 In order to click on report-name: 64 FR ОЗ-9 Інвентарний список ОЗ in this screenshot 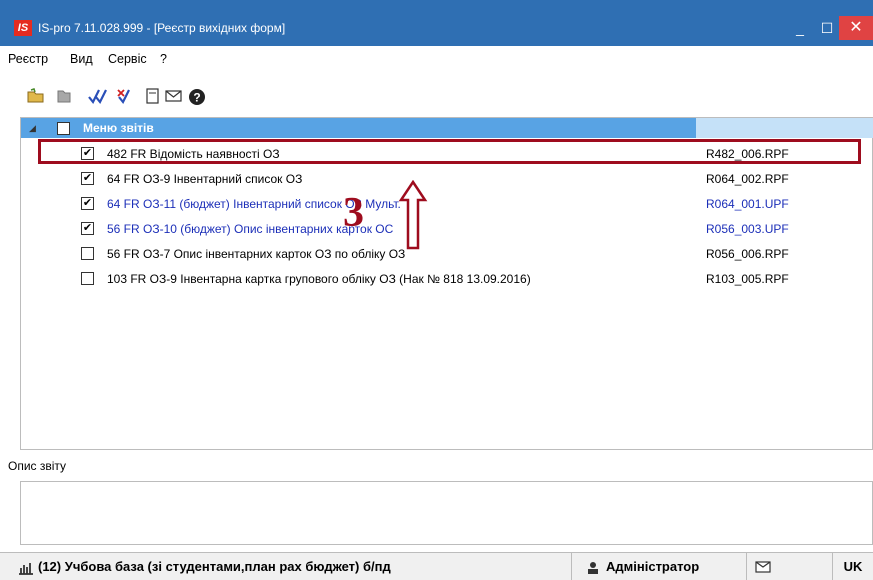, I will do `click(205, 179)`.